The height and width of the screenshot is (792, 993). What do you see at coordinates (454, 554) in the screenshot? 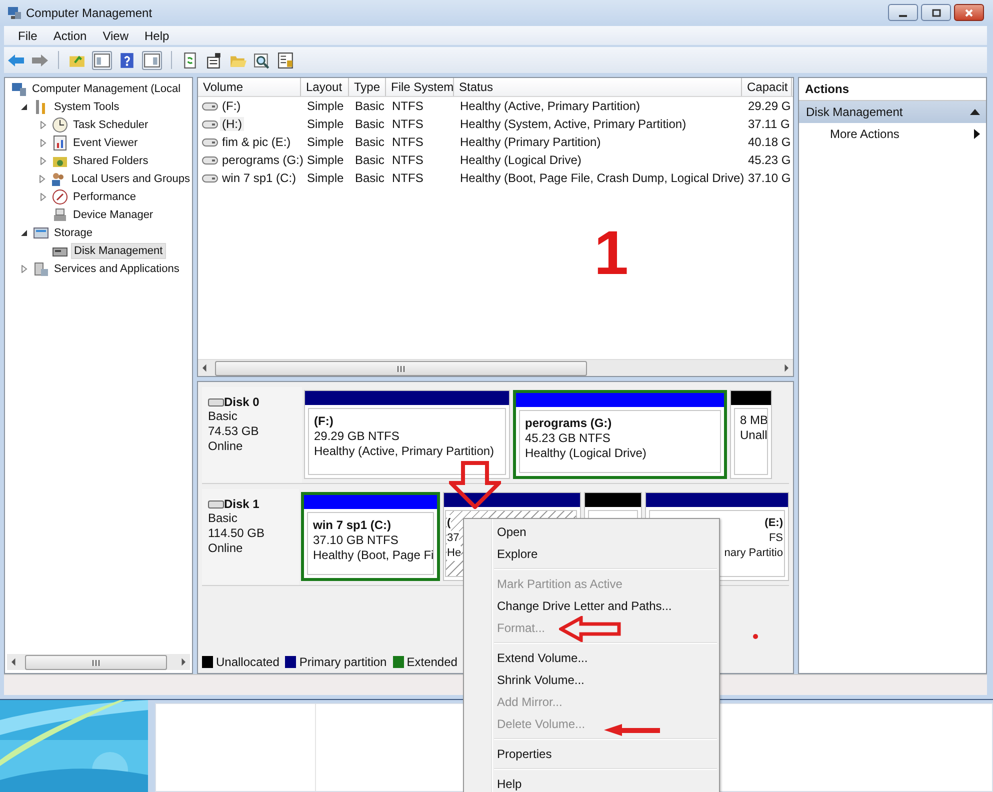
I see `partition-status: He` at bounding box center [454, 554].